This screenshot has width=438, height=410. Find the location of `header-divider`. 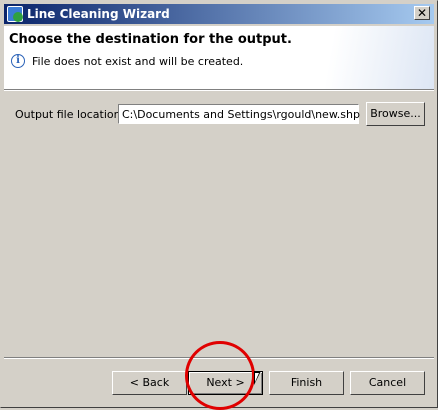

header-divider is located at coordinates (219, 90).